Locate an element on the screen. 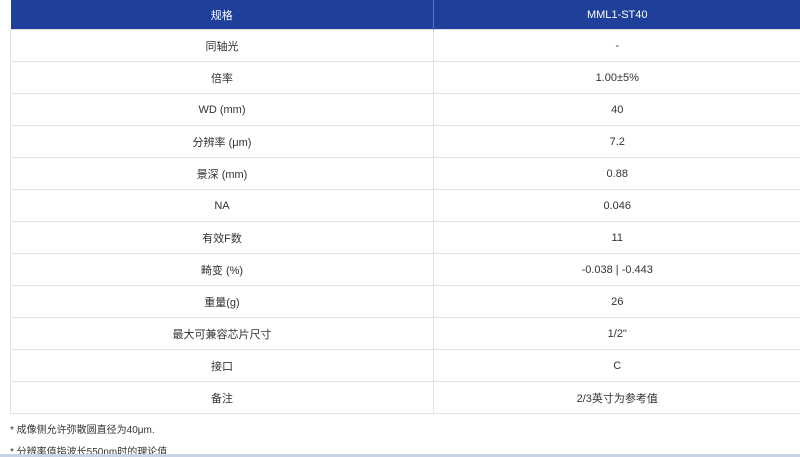 This screenshot has height=457, width=800. table-row: WD (mm) 40 is located at coordinates (405, 109).